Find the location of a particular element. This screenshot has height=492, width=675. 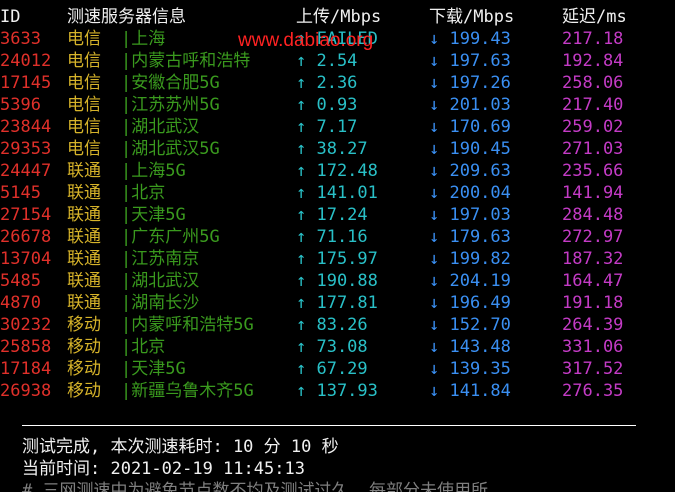

server-location: |湖北武汉5G is located at coordinates (170, 149).